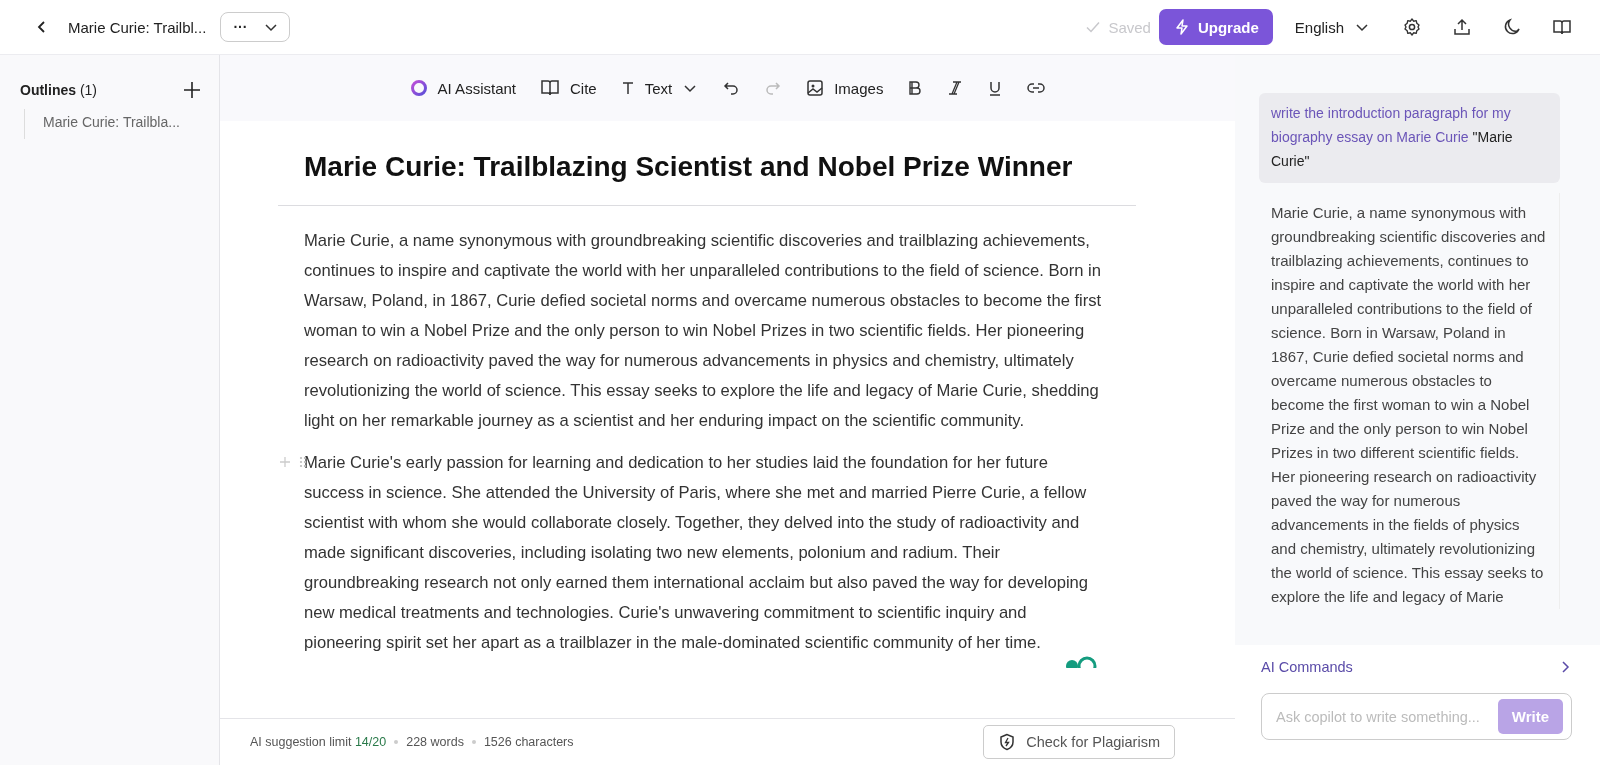 This screenshot has width=1600, height=765. What do you see at coordinates (845, 88) in the screenshot?
I see `images-button: Images` at bounding box center [845, 88].